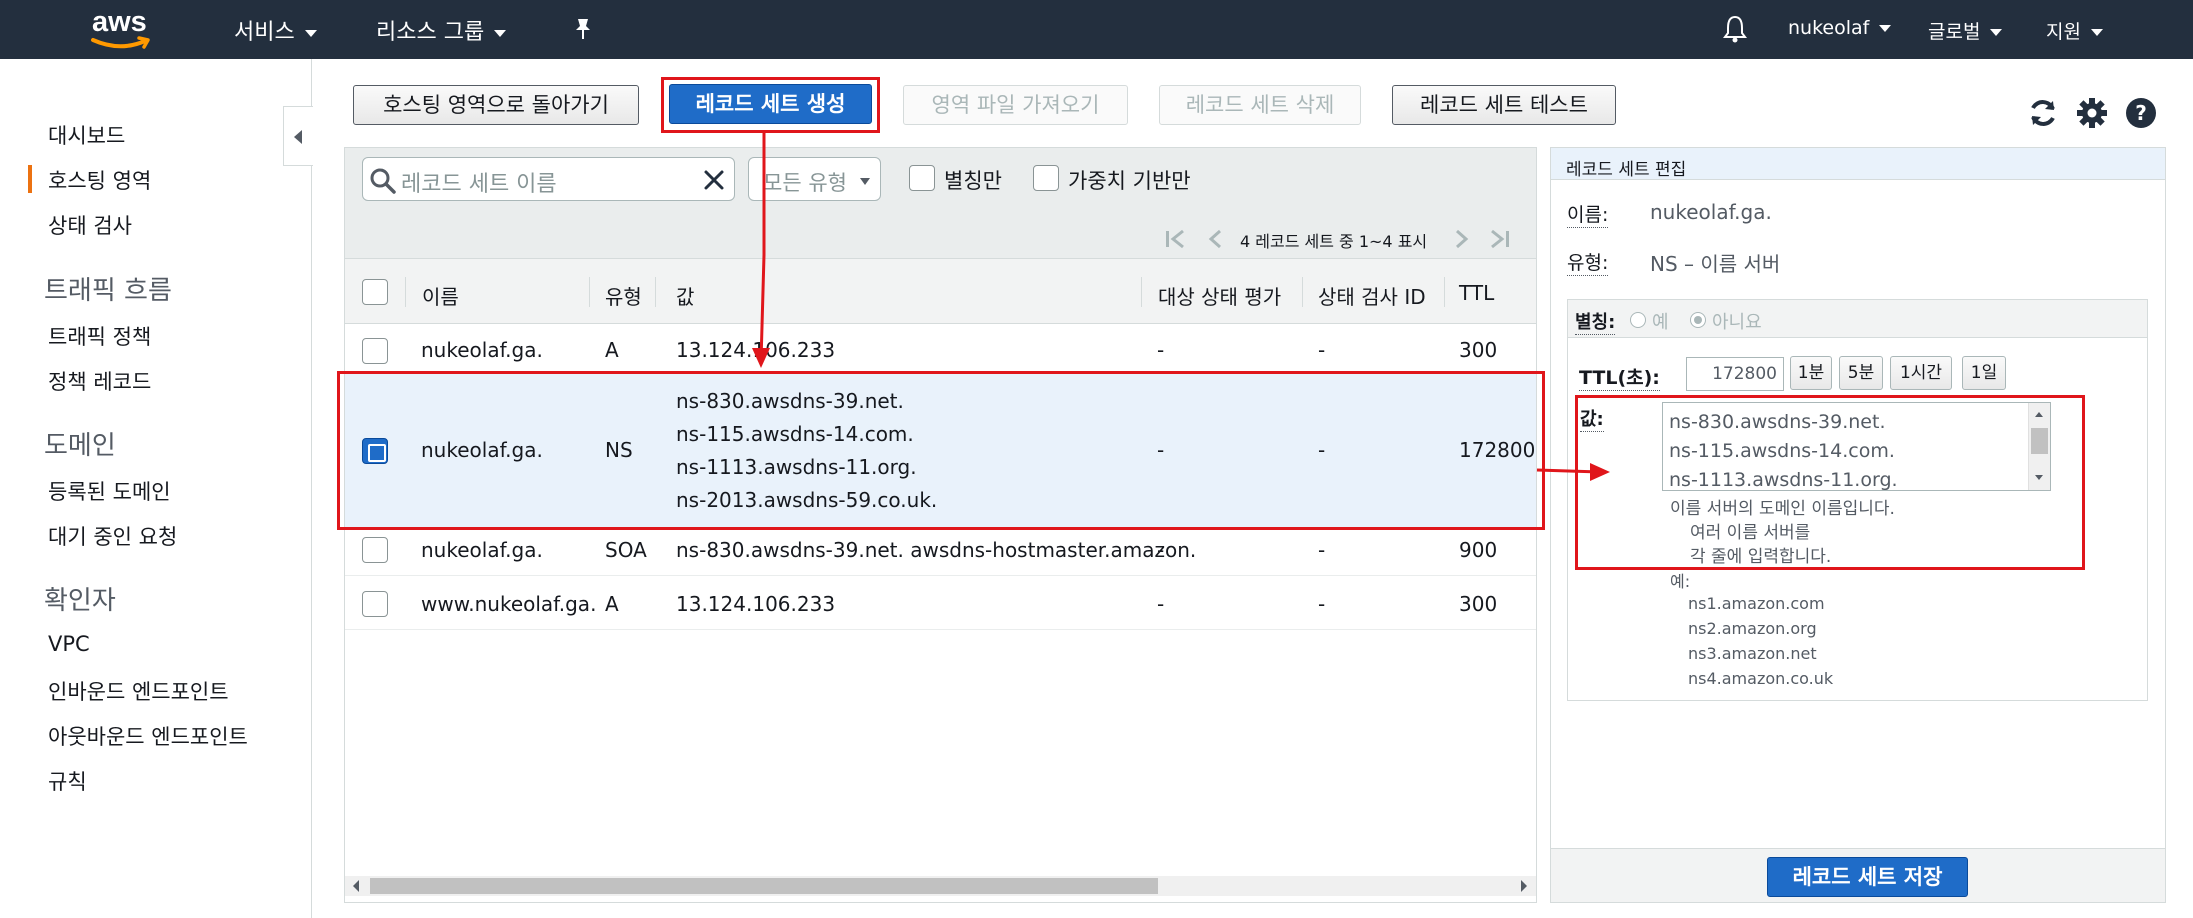 Image resolution: width=2193 pixels, height=918 pixels. I want to click on ttl-input: 172800, so click(1735, 374).